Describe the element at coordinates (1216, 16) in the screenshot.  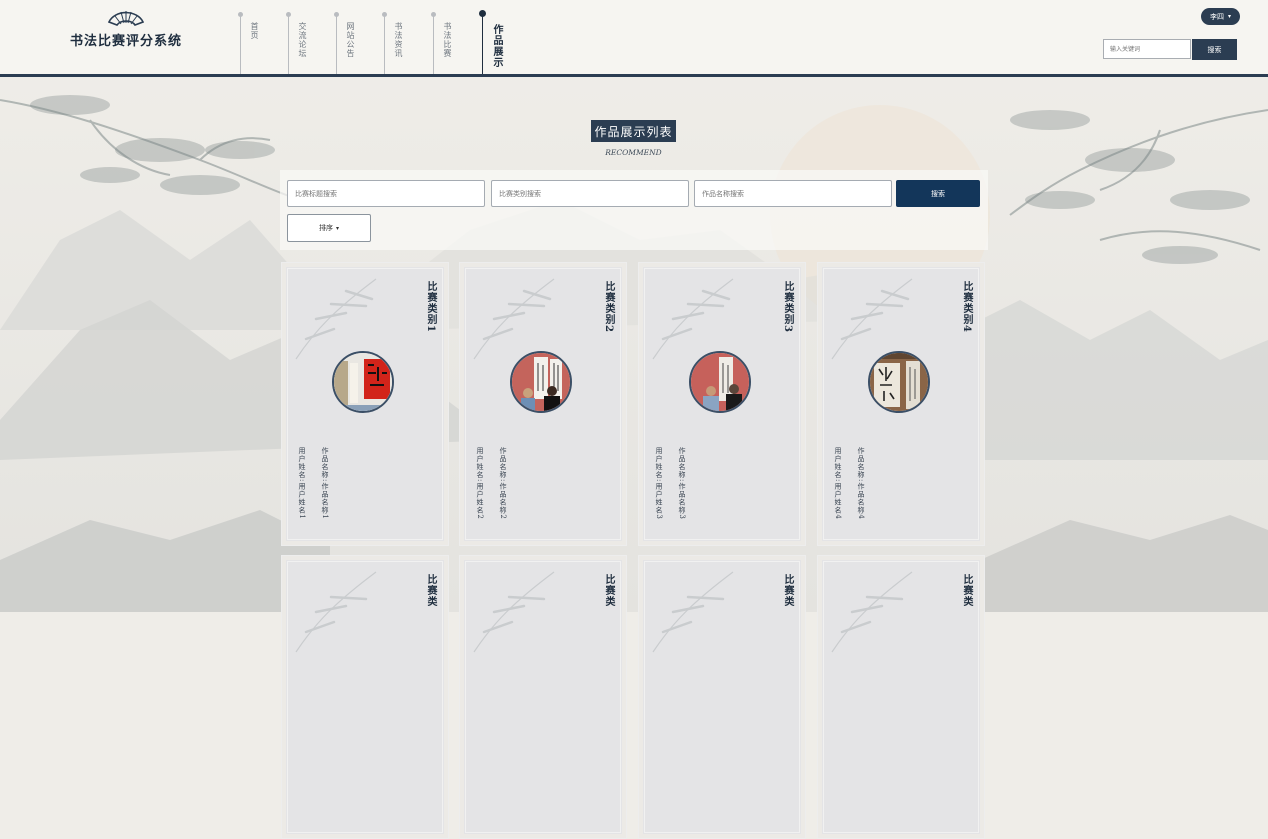
I see `user-name: 李四` at that location.